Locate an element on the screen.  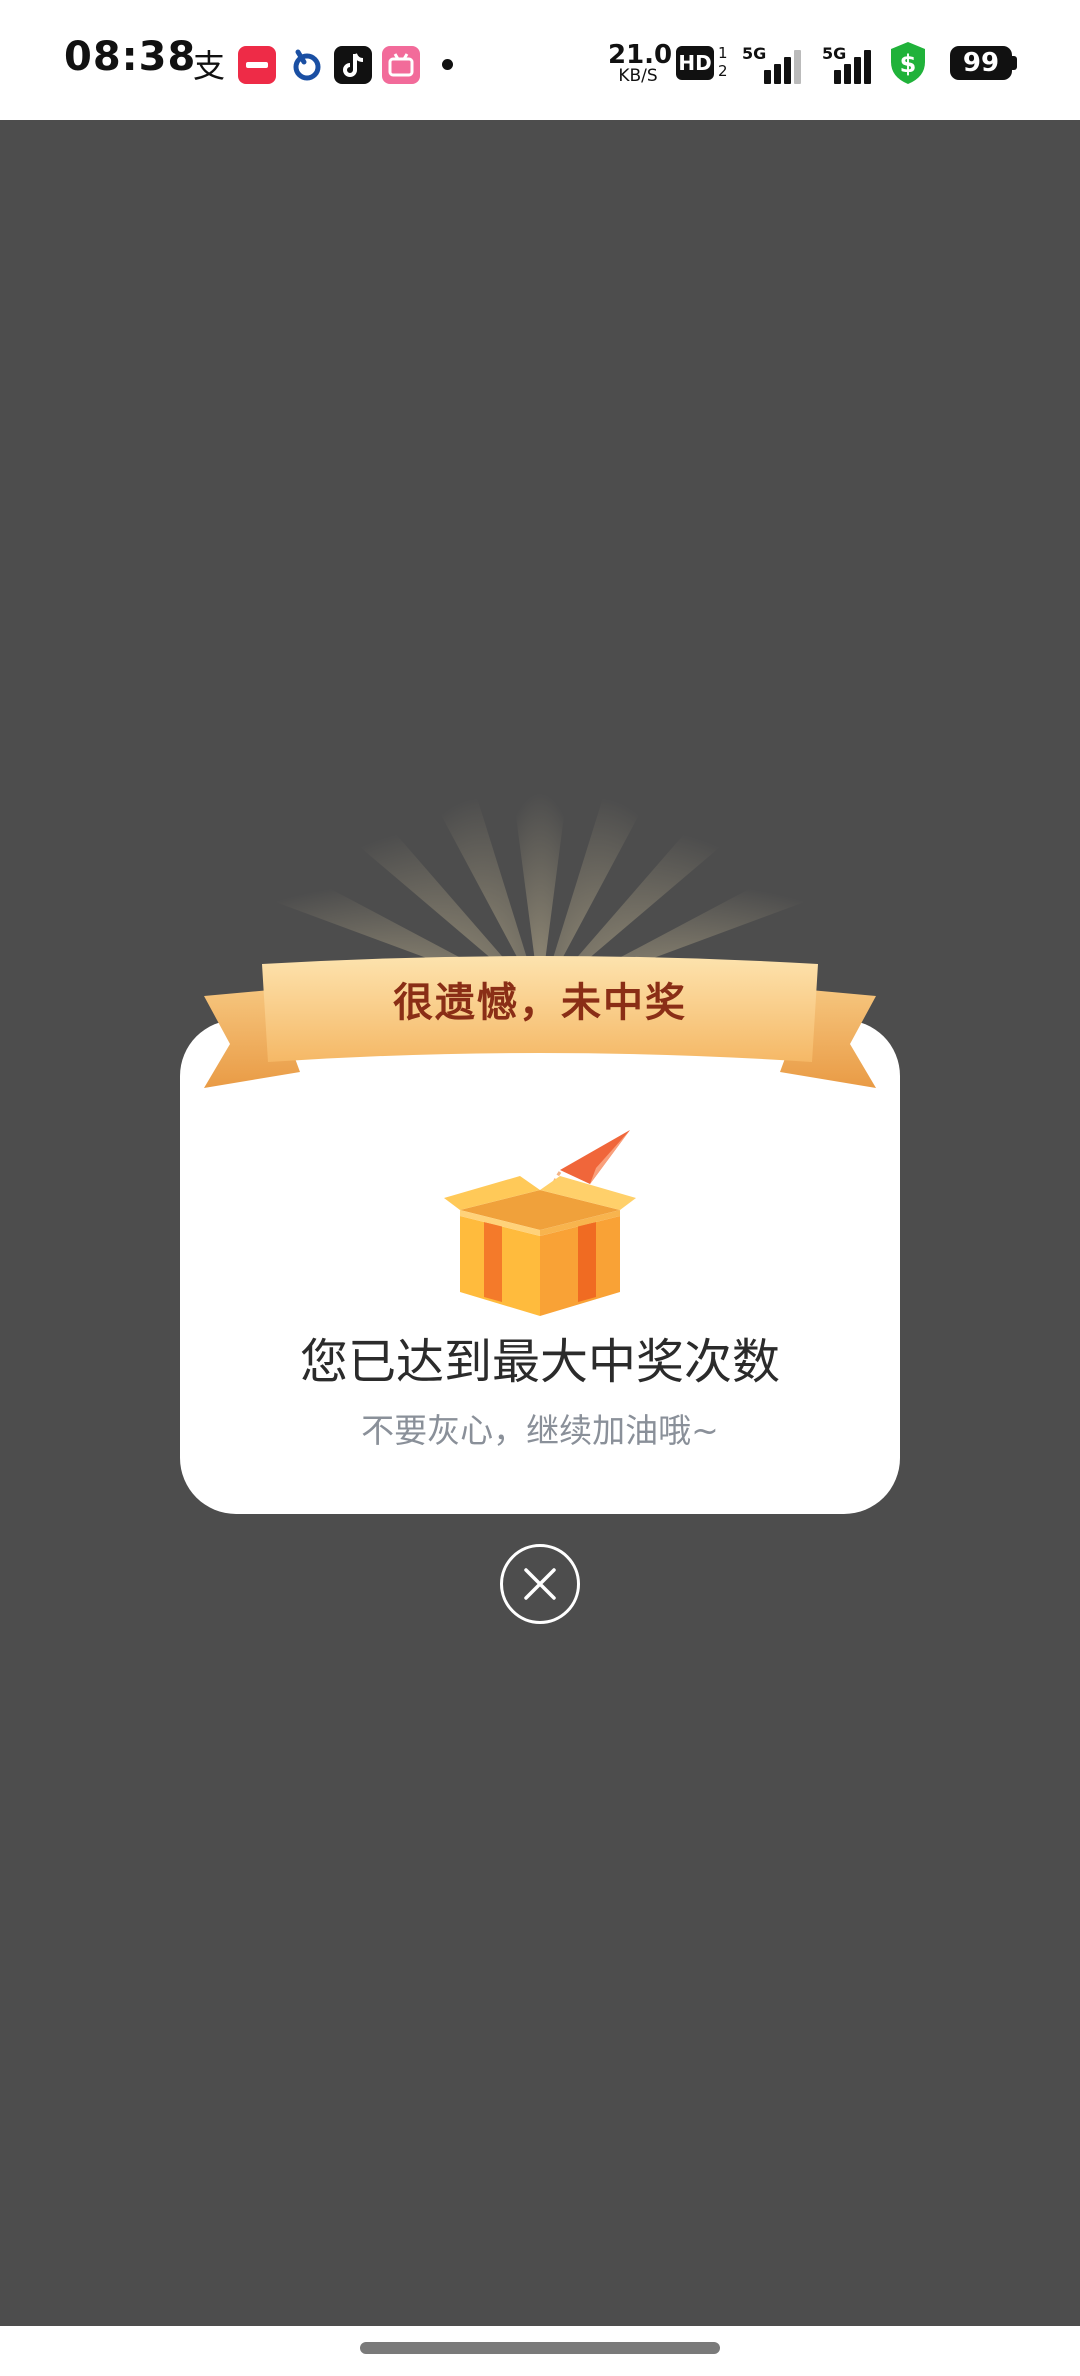
network-speed: 21.0 KB/S is located at coordinates (640, 63).